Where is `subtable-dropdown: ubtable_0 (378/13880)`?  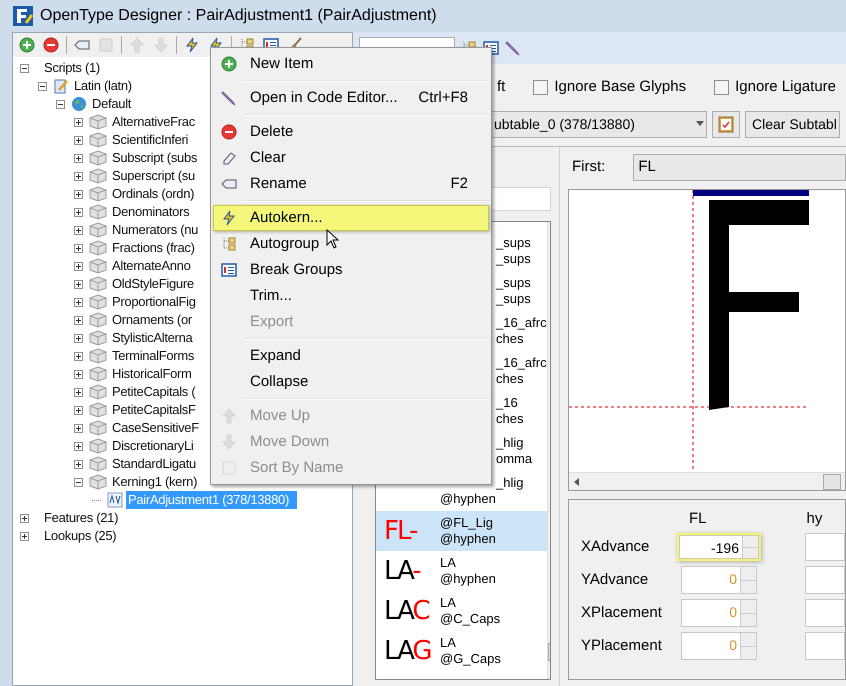
subtable-dropdown: ubtable_0 (378/13880) is located at coordinates (599, 124).